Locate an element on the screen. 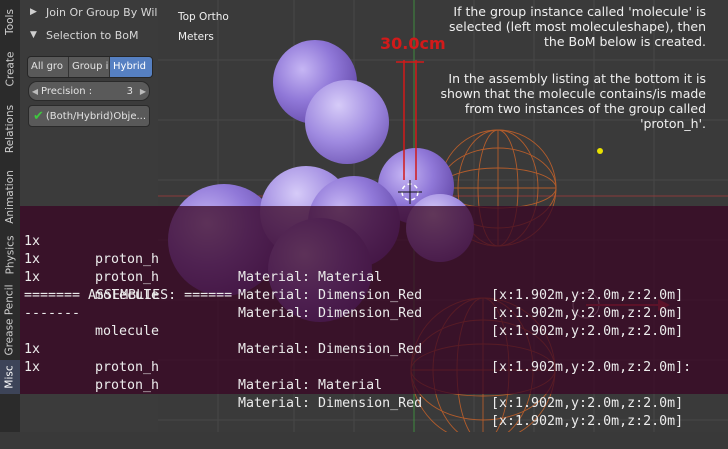  tab-physics: Physics is located at coordinates (10, 255).